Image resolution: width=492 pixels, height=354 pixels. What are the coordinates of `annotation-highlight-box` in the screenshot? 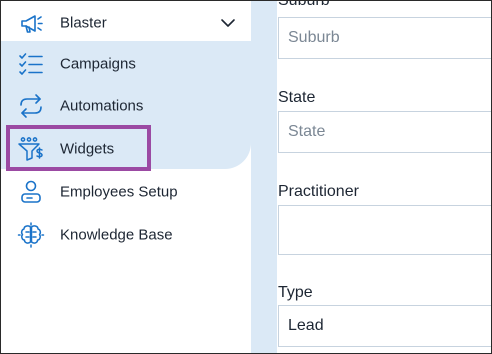 It's located at (78, 148).